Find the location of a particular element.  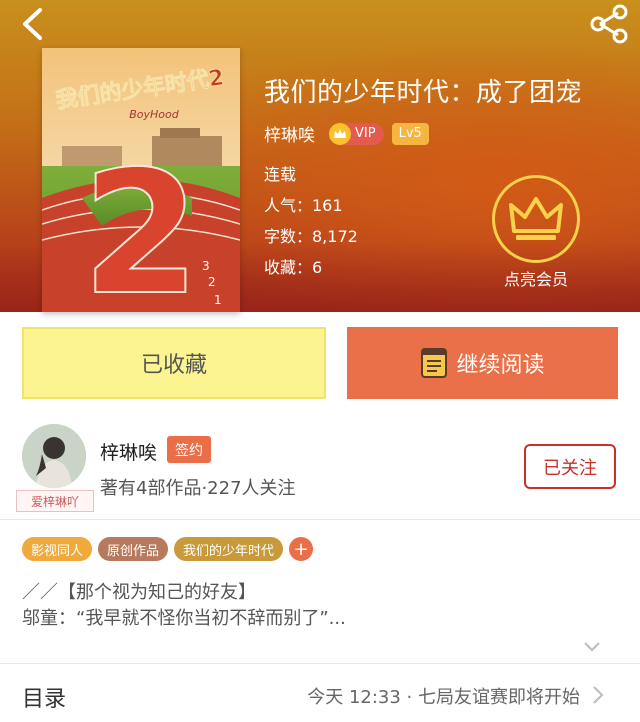

vip-crown-icon is located at coordinates (340, 133).